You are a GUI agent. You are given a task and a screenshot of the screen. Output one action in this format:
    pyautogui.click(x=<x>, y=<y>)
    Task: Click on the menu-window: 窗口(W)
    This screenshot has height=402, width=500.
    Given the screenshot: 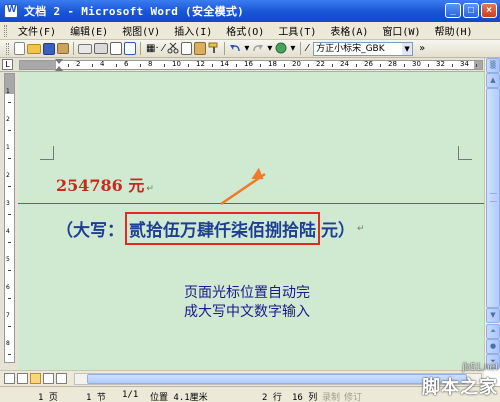 What is the action you would take?
    pyautogui.click(x=401, y=30)
    